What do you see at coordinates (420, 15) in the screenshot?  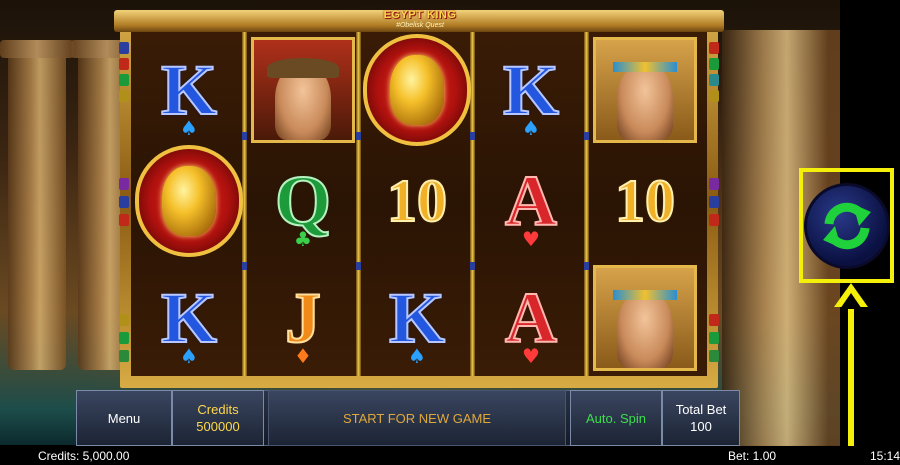 I see `logo-title: EGYPT KING` at bounding box center [420, 15].